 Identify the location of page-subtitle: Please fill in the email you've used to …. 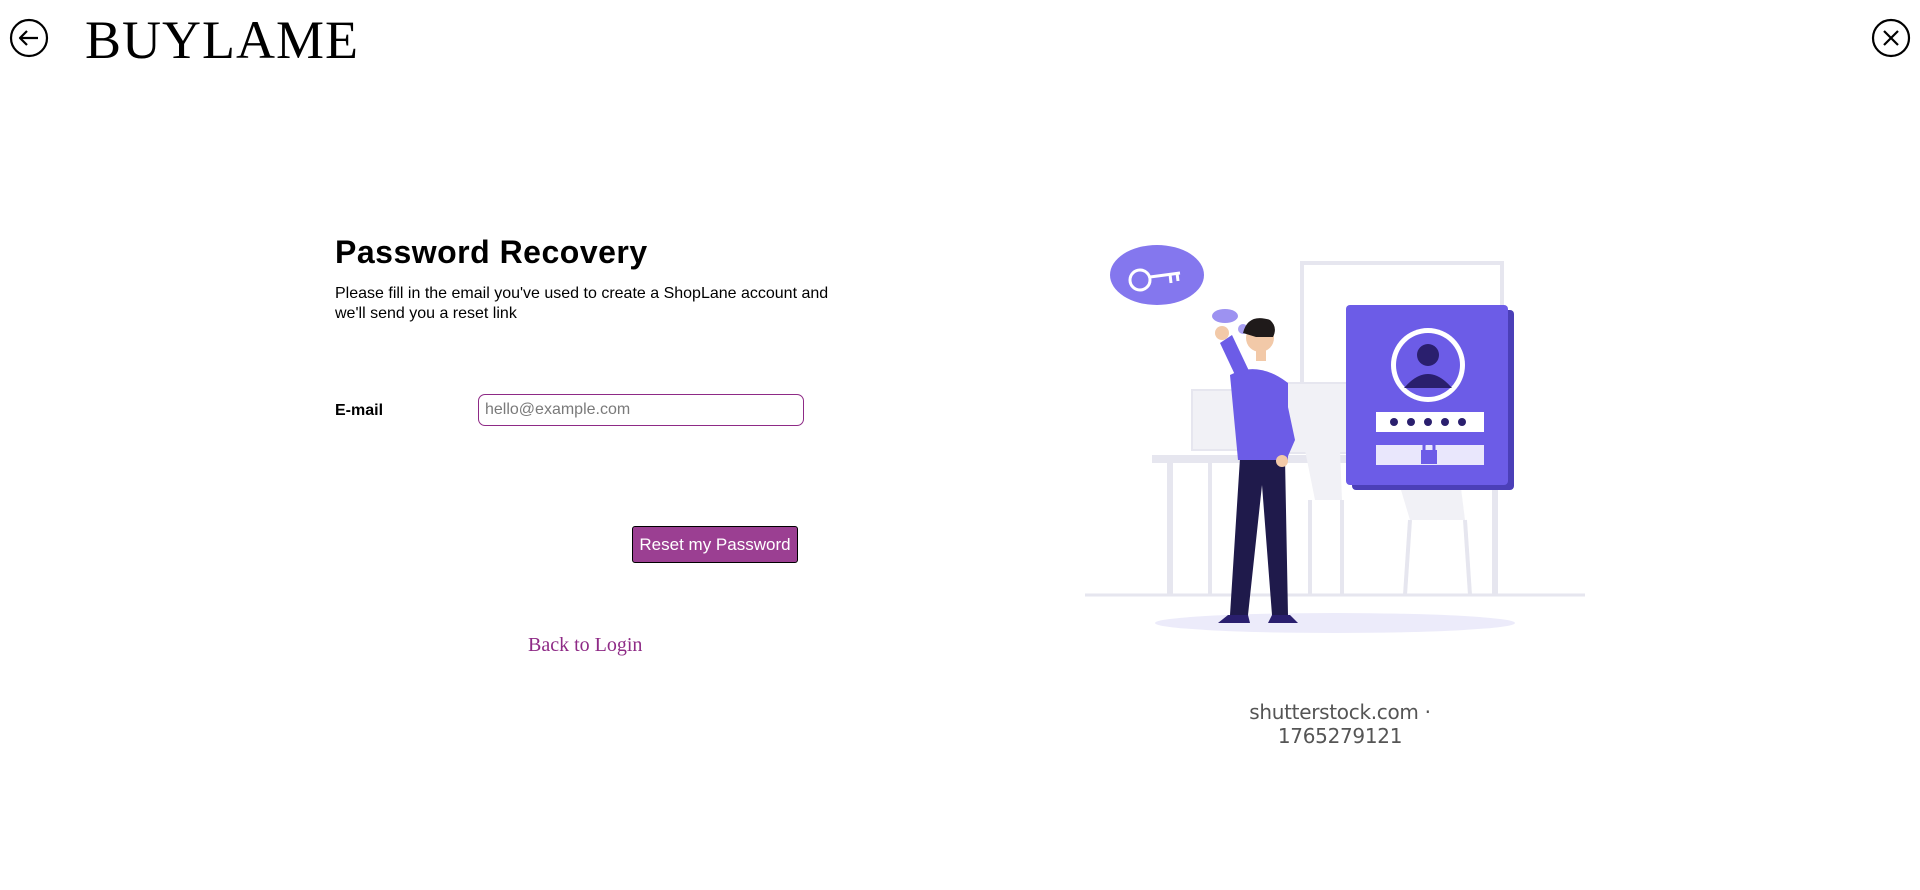
(582, 303).